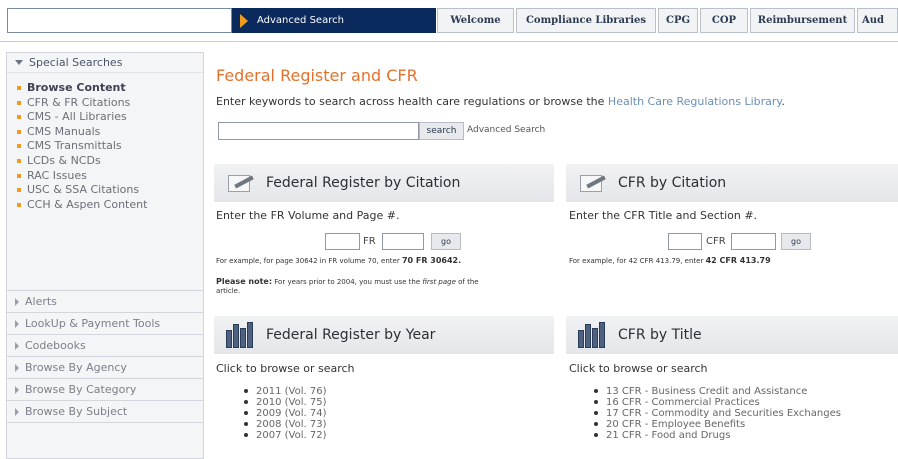  Describe the element at coordinates (110, 88) in the screenshot. I see `sidebar-item-browse-content: Browse Content` at that location.